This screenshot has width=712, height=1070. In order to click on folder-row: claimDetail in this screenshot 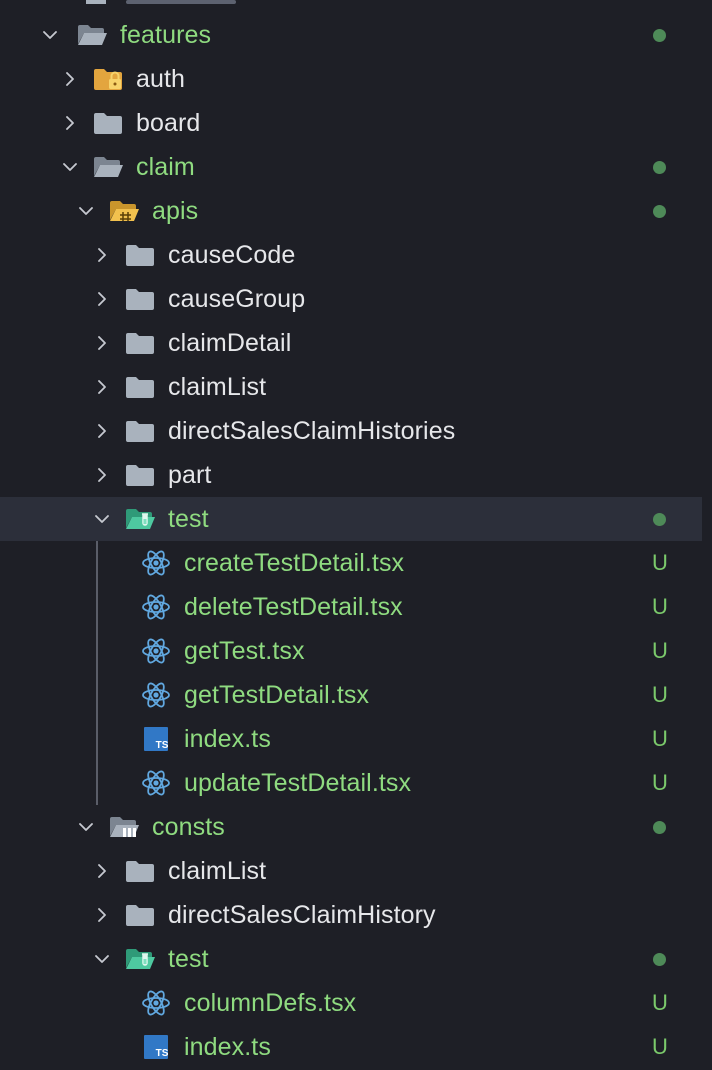, I will do `click(351, 343)`.